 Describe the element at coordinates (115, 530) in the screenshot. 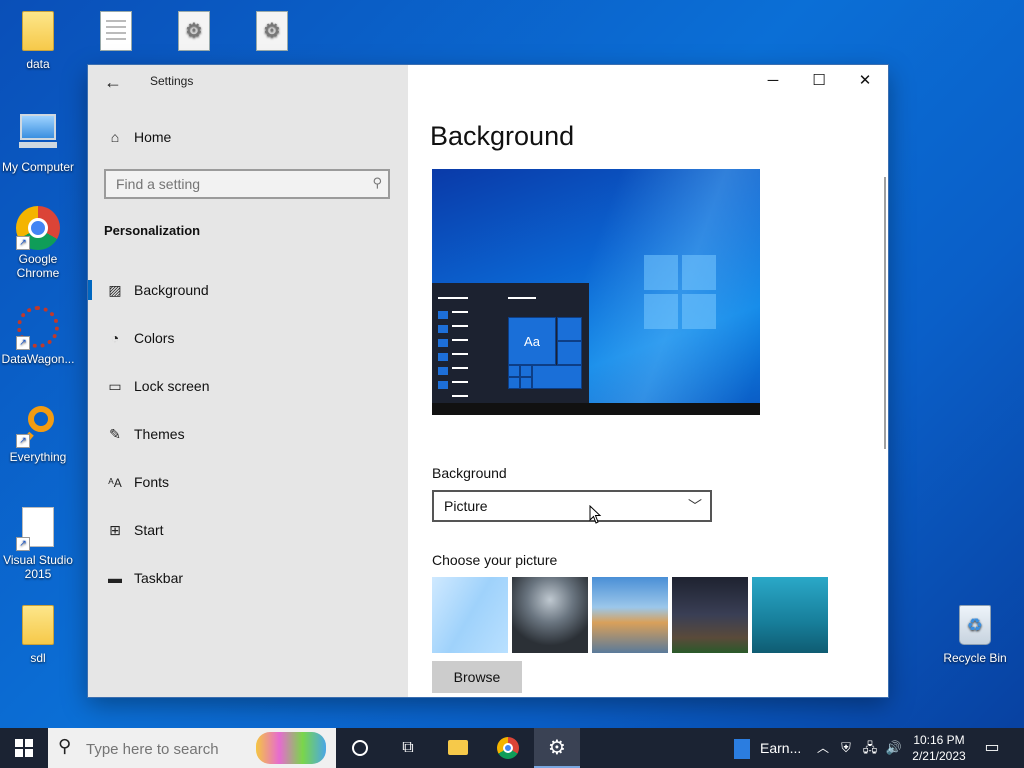

I see `start-icon: ⊞` at that location.